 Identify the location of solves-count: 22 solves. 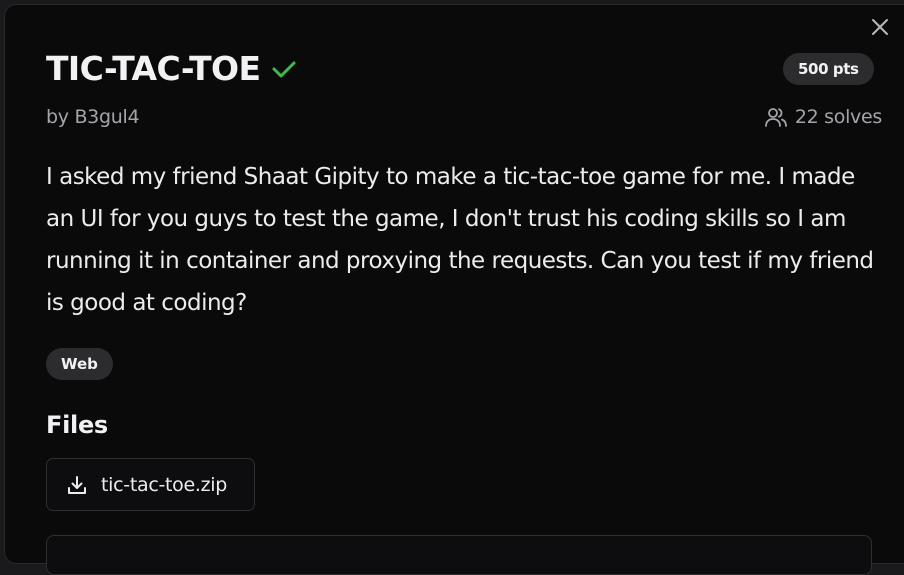
(823, 117).